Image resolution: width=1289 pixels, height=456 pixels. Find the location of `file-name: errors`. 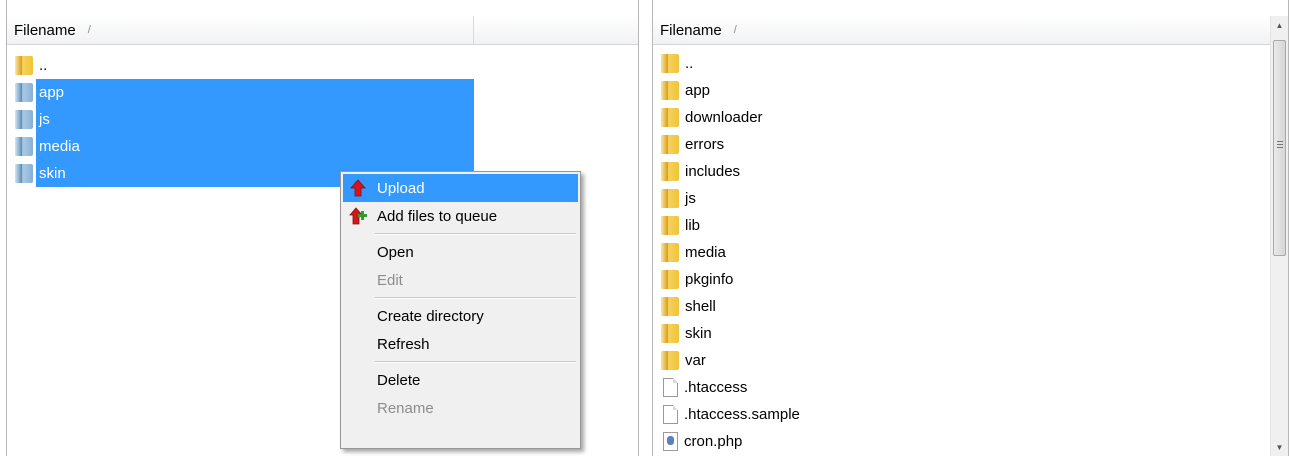

file-name: errors is located at coordinates (705, 144).